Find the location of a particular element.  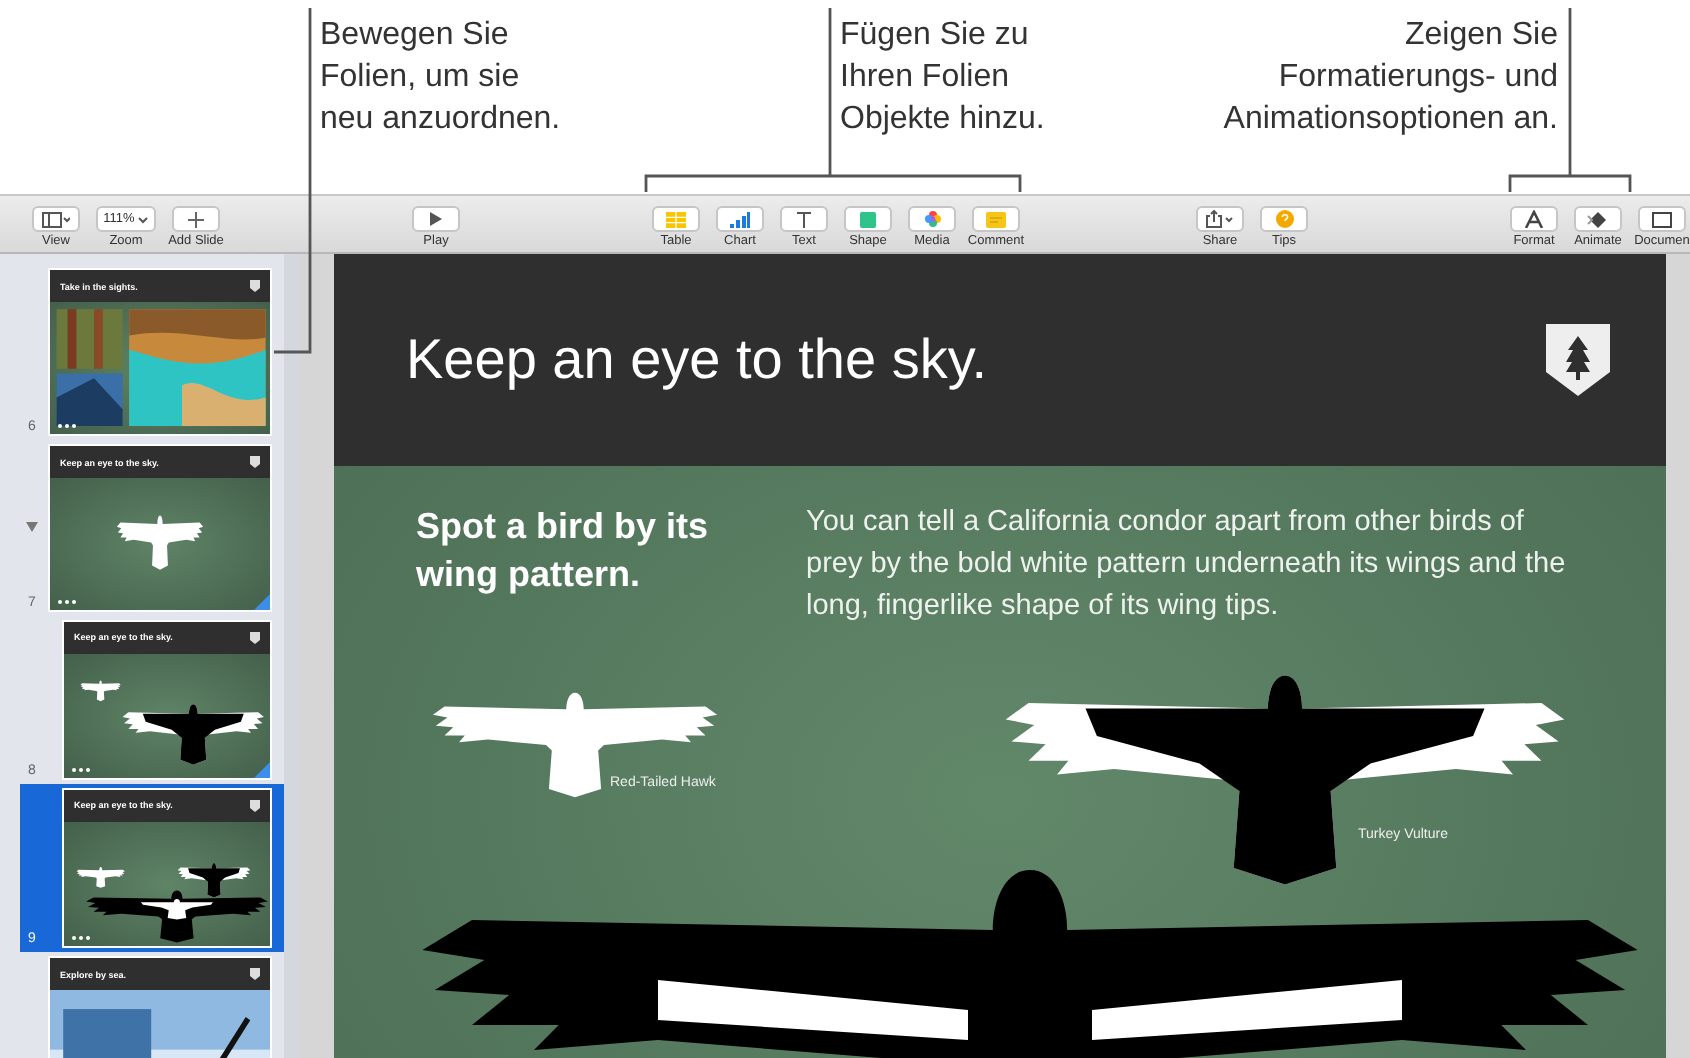

slide-heading: Spot a bird by its wing pattern. is located at coordinates (563, 551).